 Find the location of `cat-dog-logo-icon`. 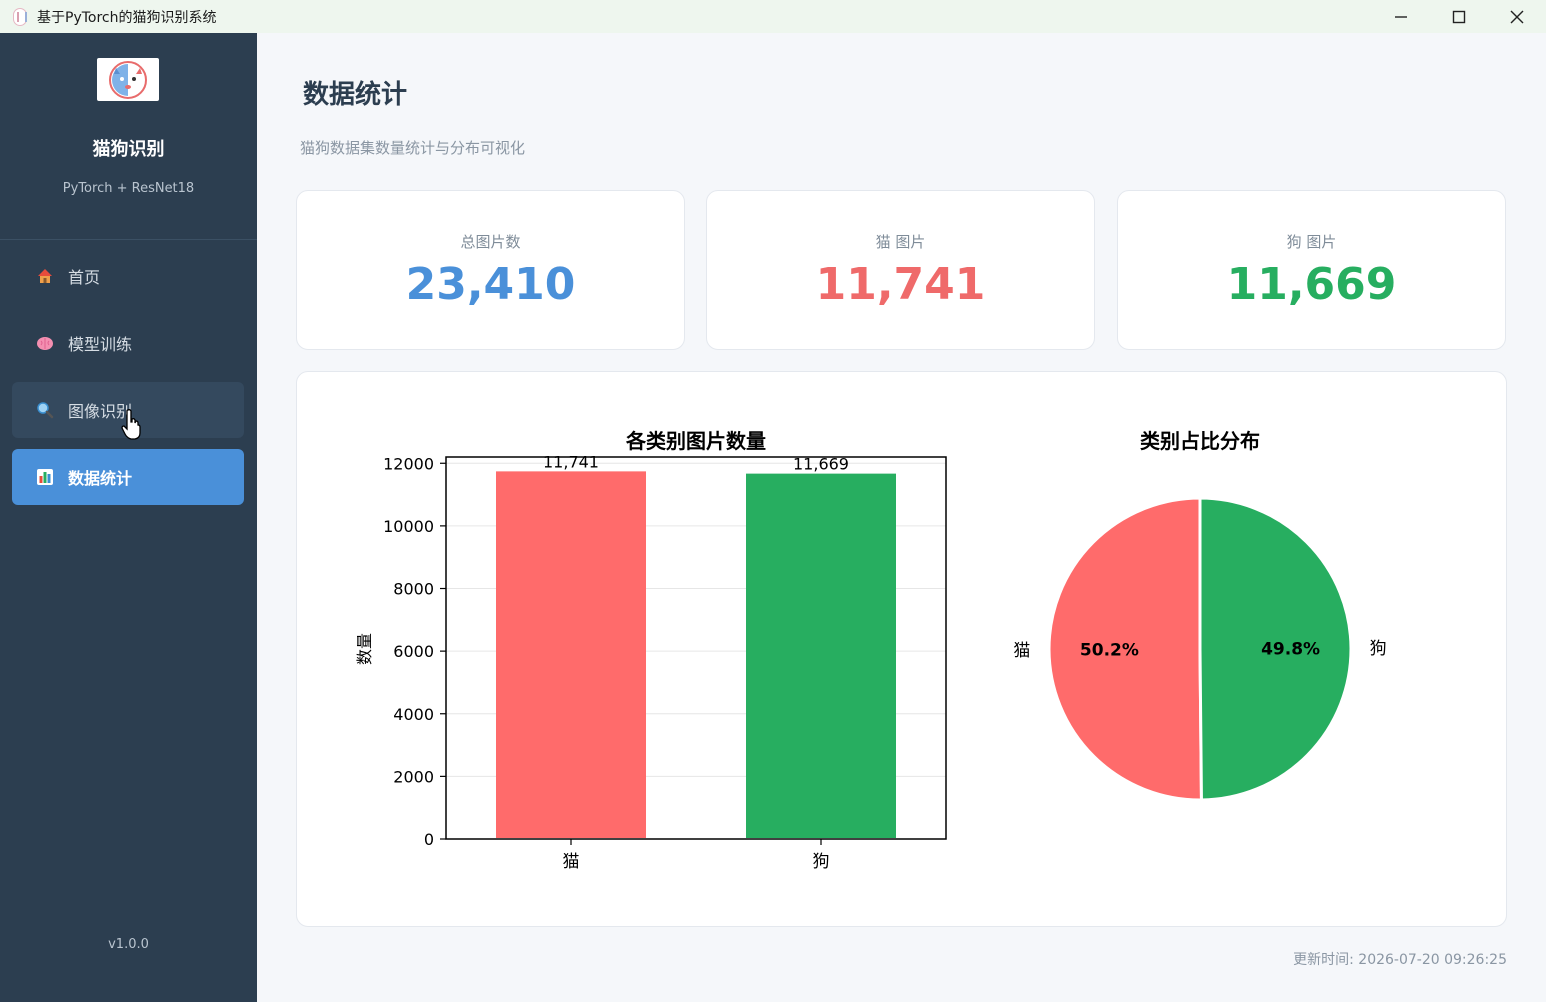

cat-dog-logo-icon is located at coordinates (128, 79).